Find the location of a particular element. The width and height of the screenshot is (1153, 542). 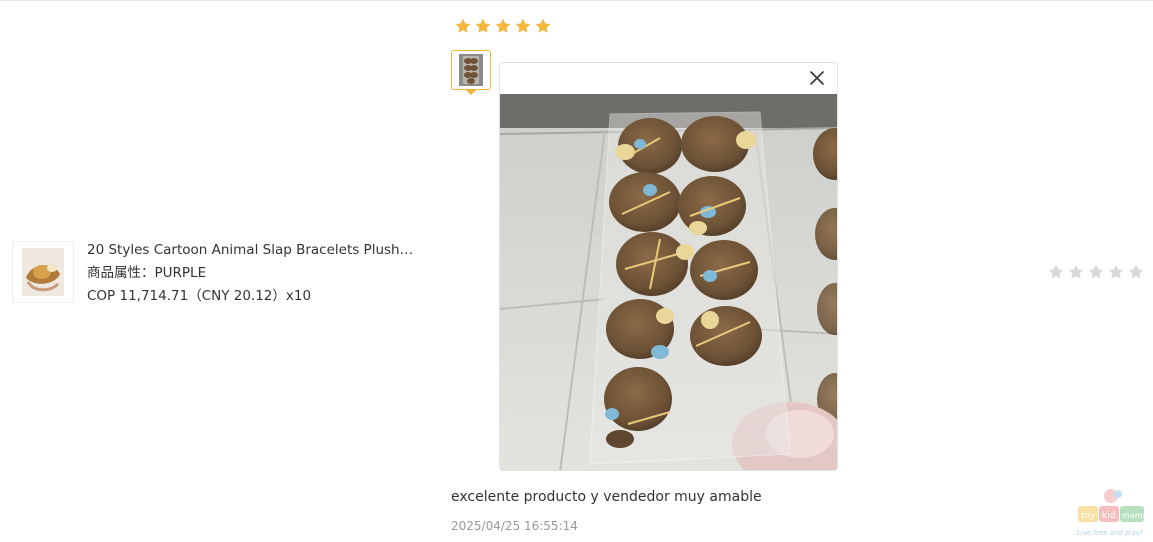

top-divider is located at coordinates (576, 0).